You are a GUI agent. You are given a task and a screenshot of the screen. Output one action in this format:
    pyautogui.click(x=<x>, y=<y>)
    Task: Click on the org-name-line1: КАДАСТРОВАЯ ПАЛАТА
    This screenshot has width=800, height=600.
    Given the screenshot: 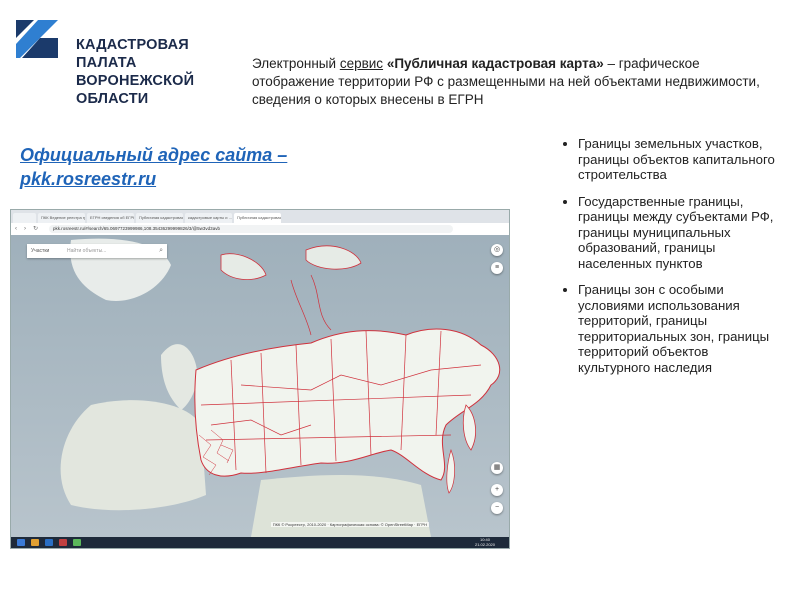 What is the action you would take?
    pyautogui.click(x=132, y=54)
    